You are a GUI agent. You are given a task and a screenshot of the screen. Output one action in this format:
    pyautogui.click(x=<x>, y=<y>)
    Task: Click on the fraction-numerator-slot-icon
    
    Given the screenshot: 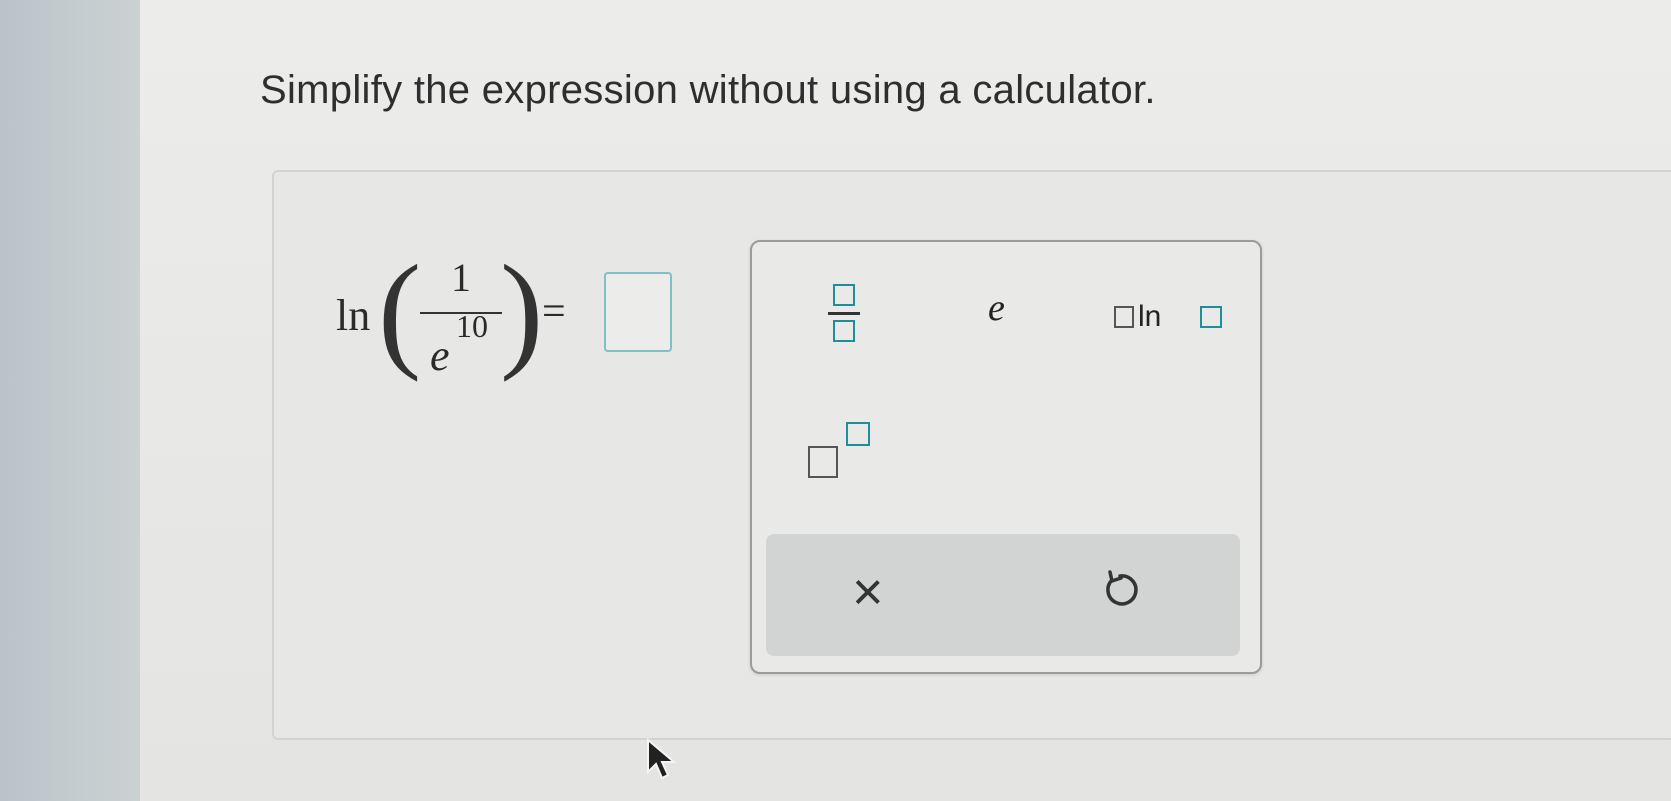 What is the action you would take?
    pyautogui.click(x=844, y=295)
    